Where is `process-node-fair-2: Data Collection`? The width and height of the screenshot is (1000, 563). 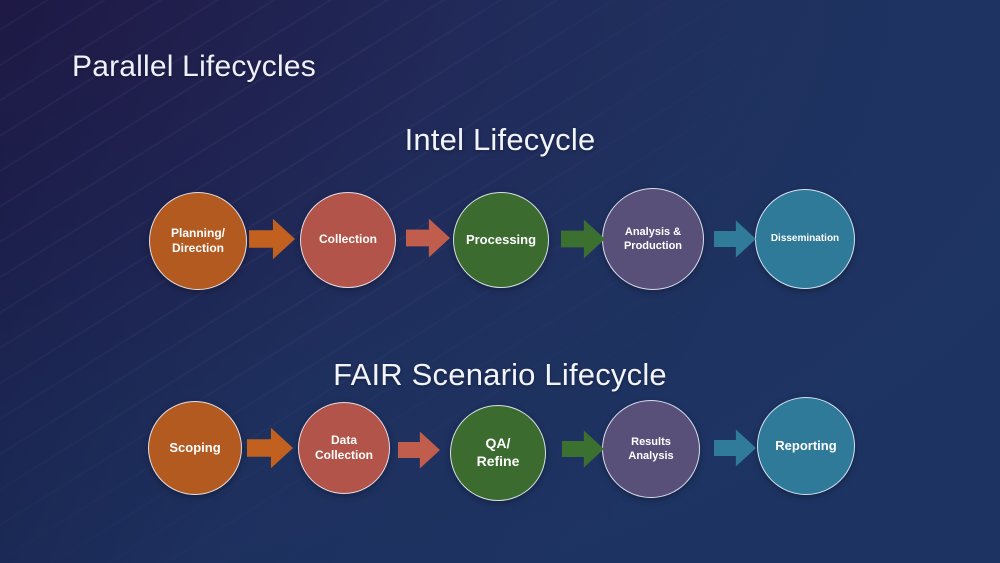
process-node-fair-2: Data Collection is located at coordinates (344, 448).